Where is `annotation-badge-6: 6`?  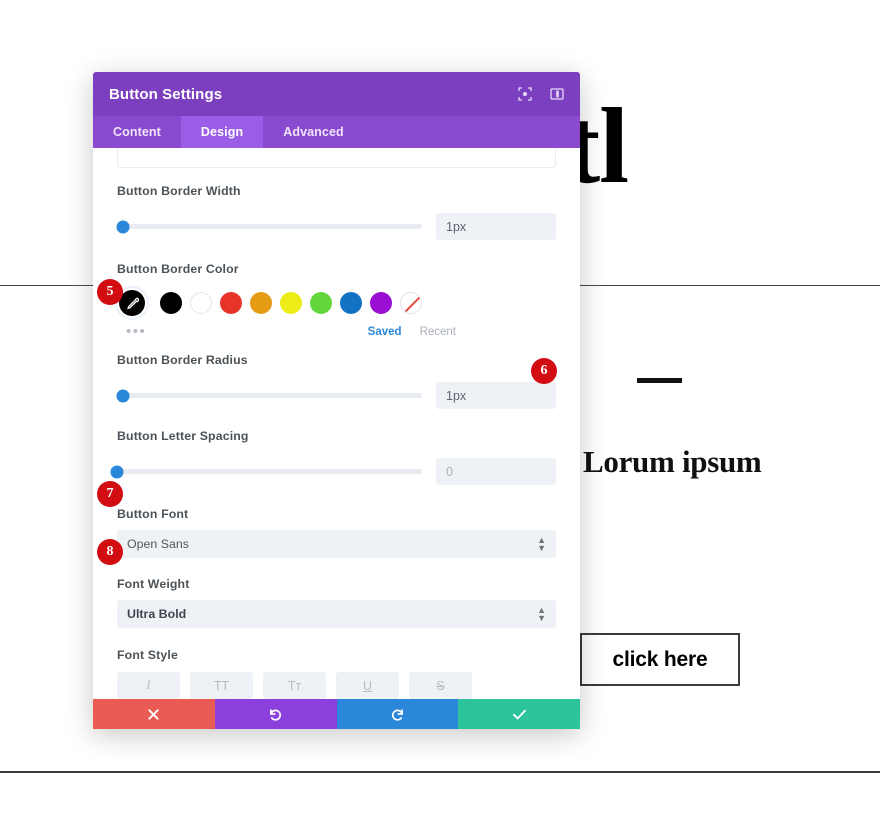 annotation-badge-6: 6 is located at coordinates (544, 371).